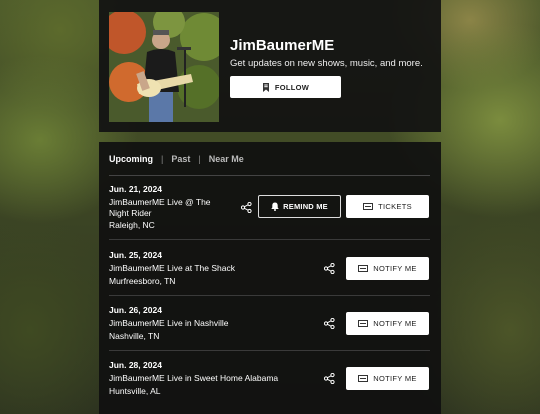  I want to click on tickets-button: TICKETS, so click(387, 206).